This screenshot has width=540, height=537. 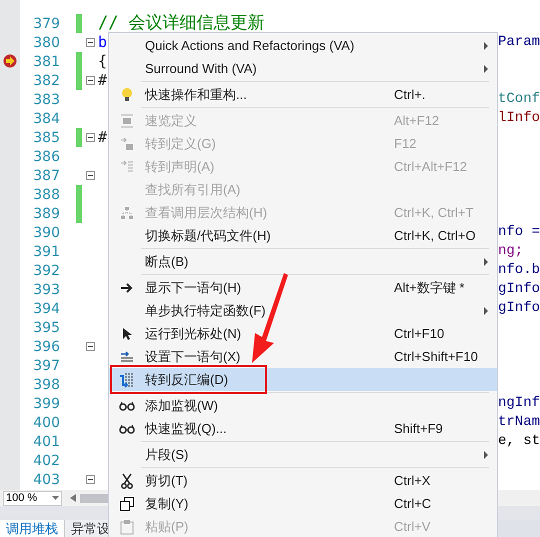 I want to click on menu-item: Quick Actions and Refactorings (VA), so click(x=303, y=45).